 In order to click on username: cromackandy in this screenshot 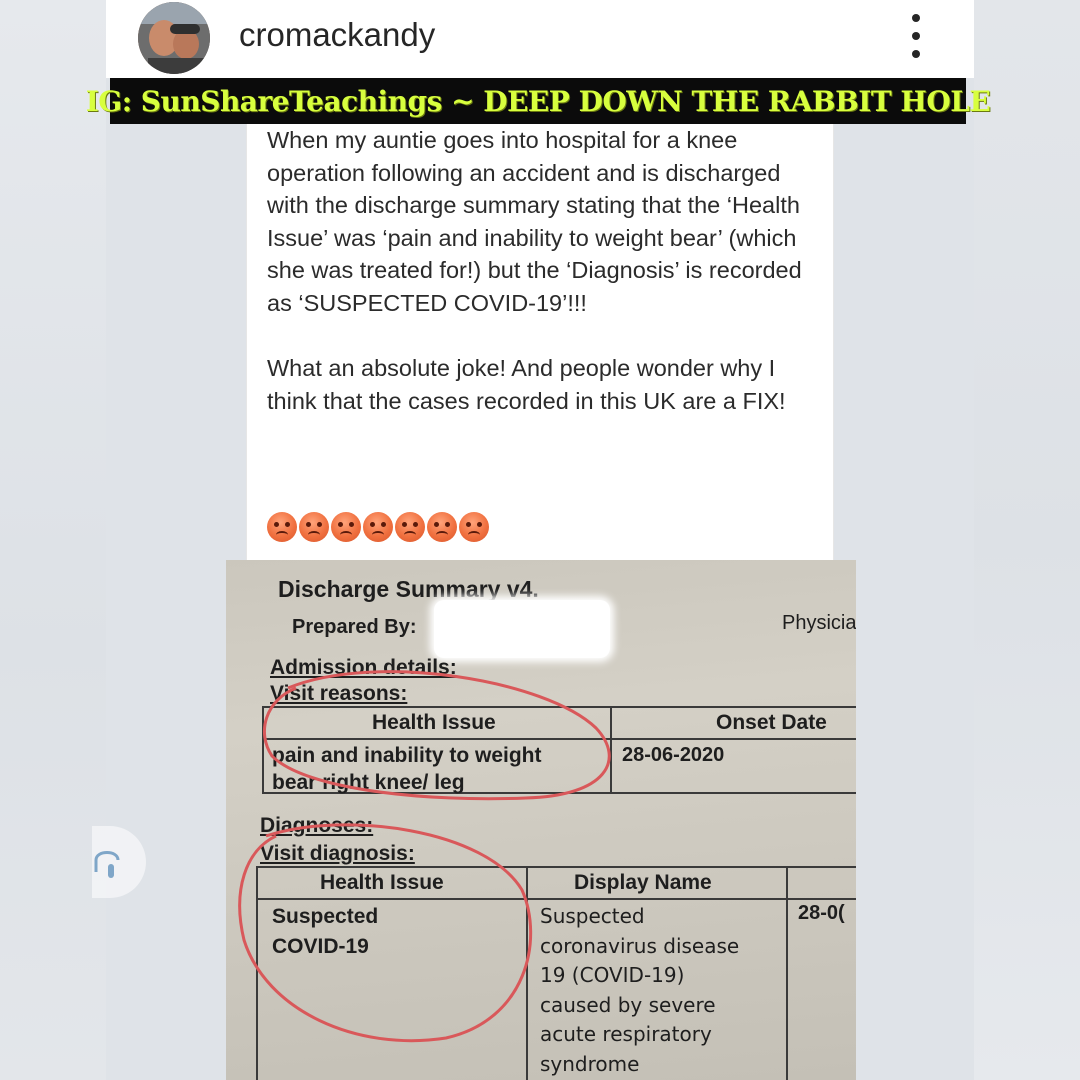, I will do `click(337, 35)`.